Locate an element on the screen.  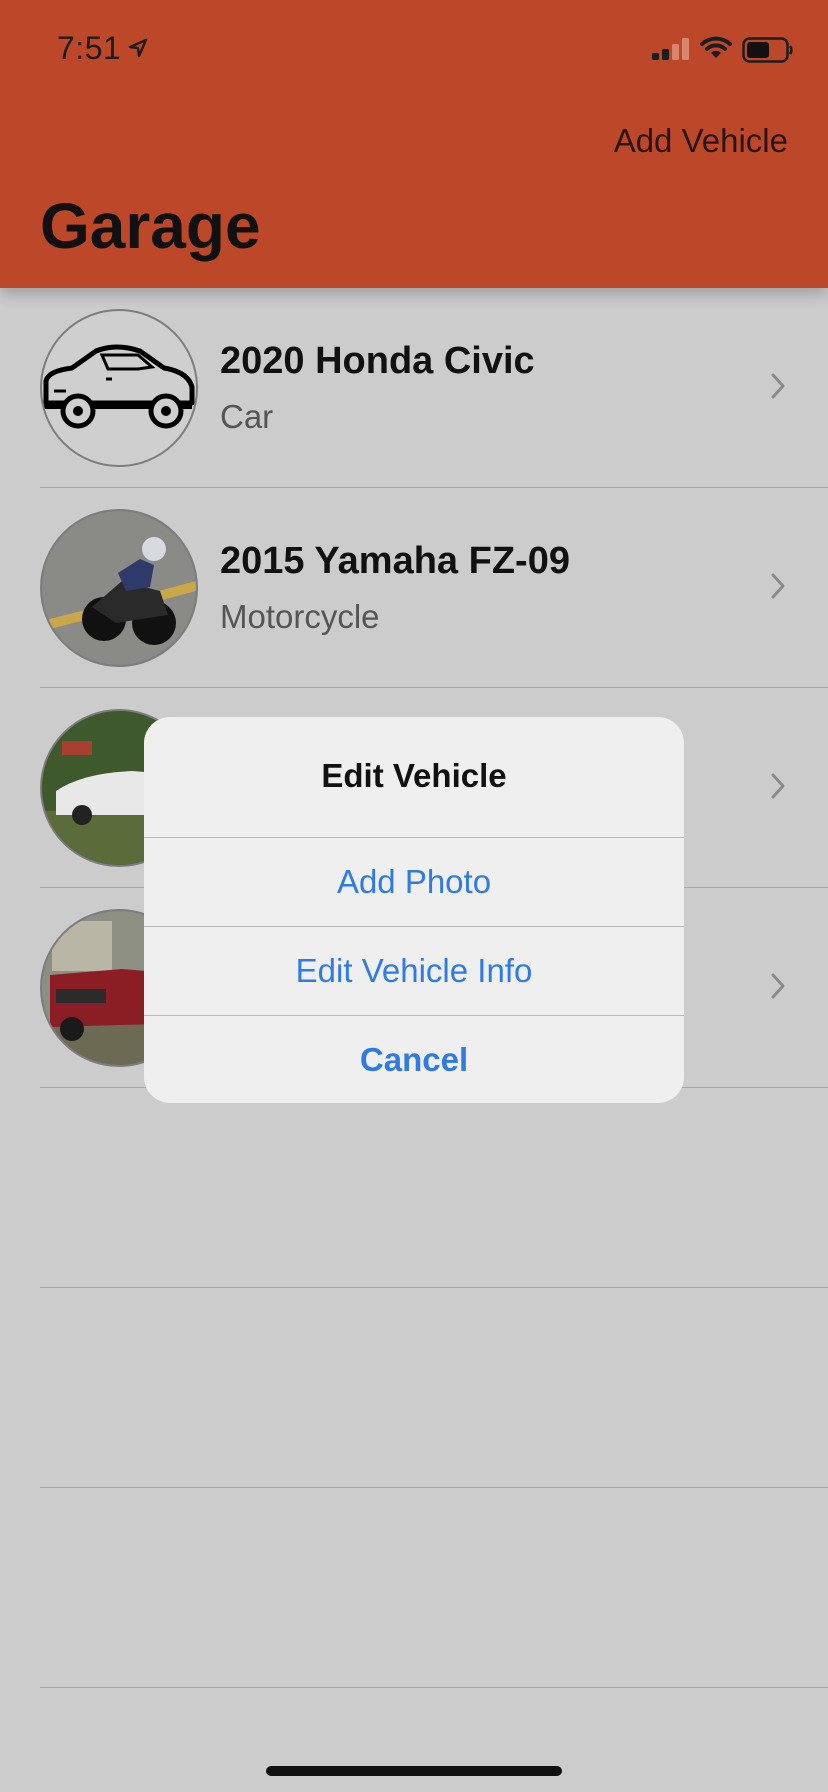
vehicle-row-honda-civic: 2020 Honda Civic Car is located at coordinates (414, 388).